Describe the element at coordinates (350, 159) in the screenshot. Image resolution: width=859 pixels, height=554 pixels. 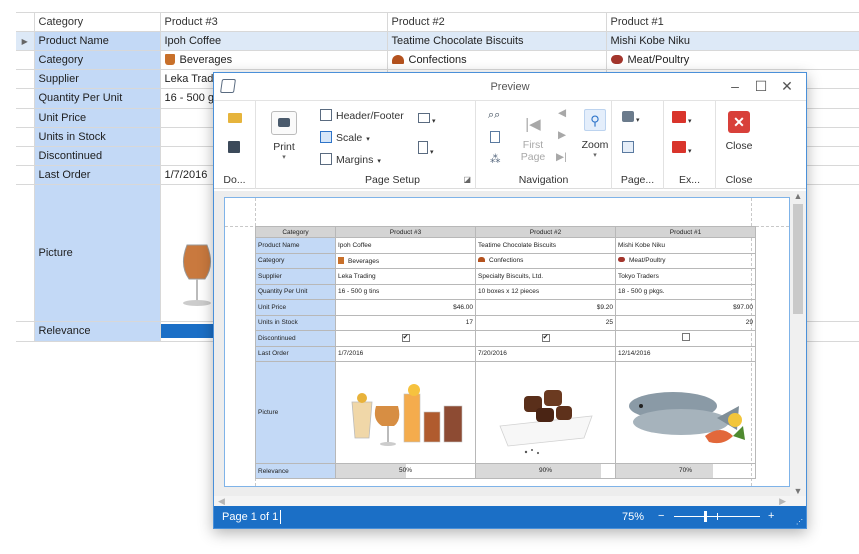
I see `margins-button: Margins ▾` at that location.